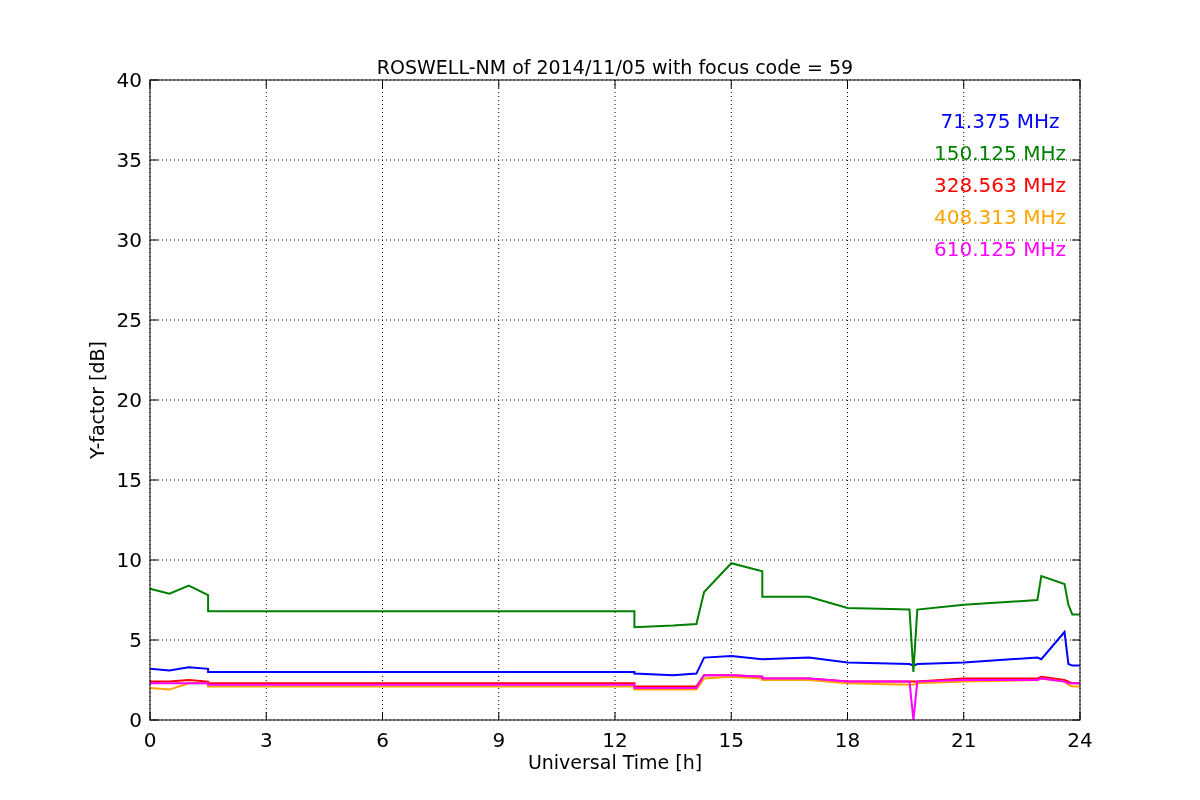 This screenshot has width=1200, height=800. Describe the element at coordinates (731, 740) in the screenshot. I see `x-tick-label: 15` at that location.